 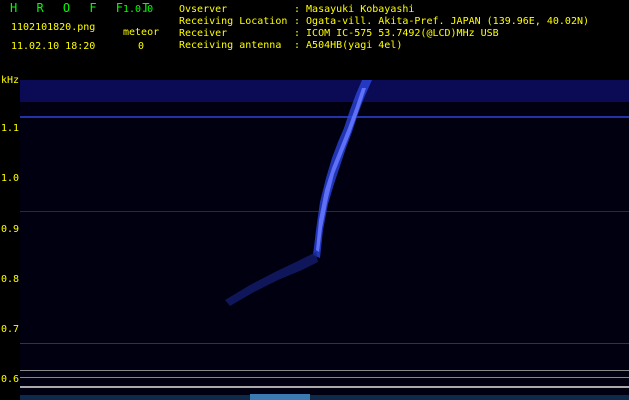 I want to click on carrier-line, so click(x=324, y=117).